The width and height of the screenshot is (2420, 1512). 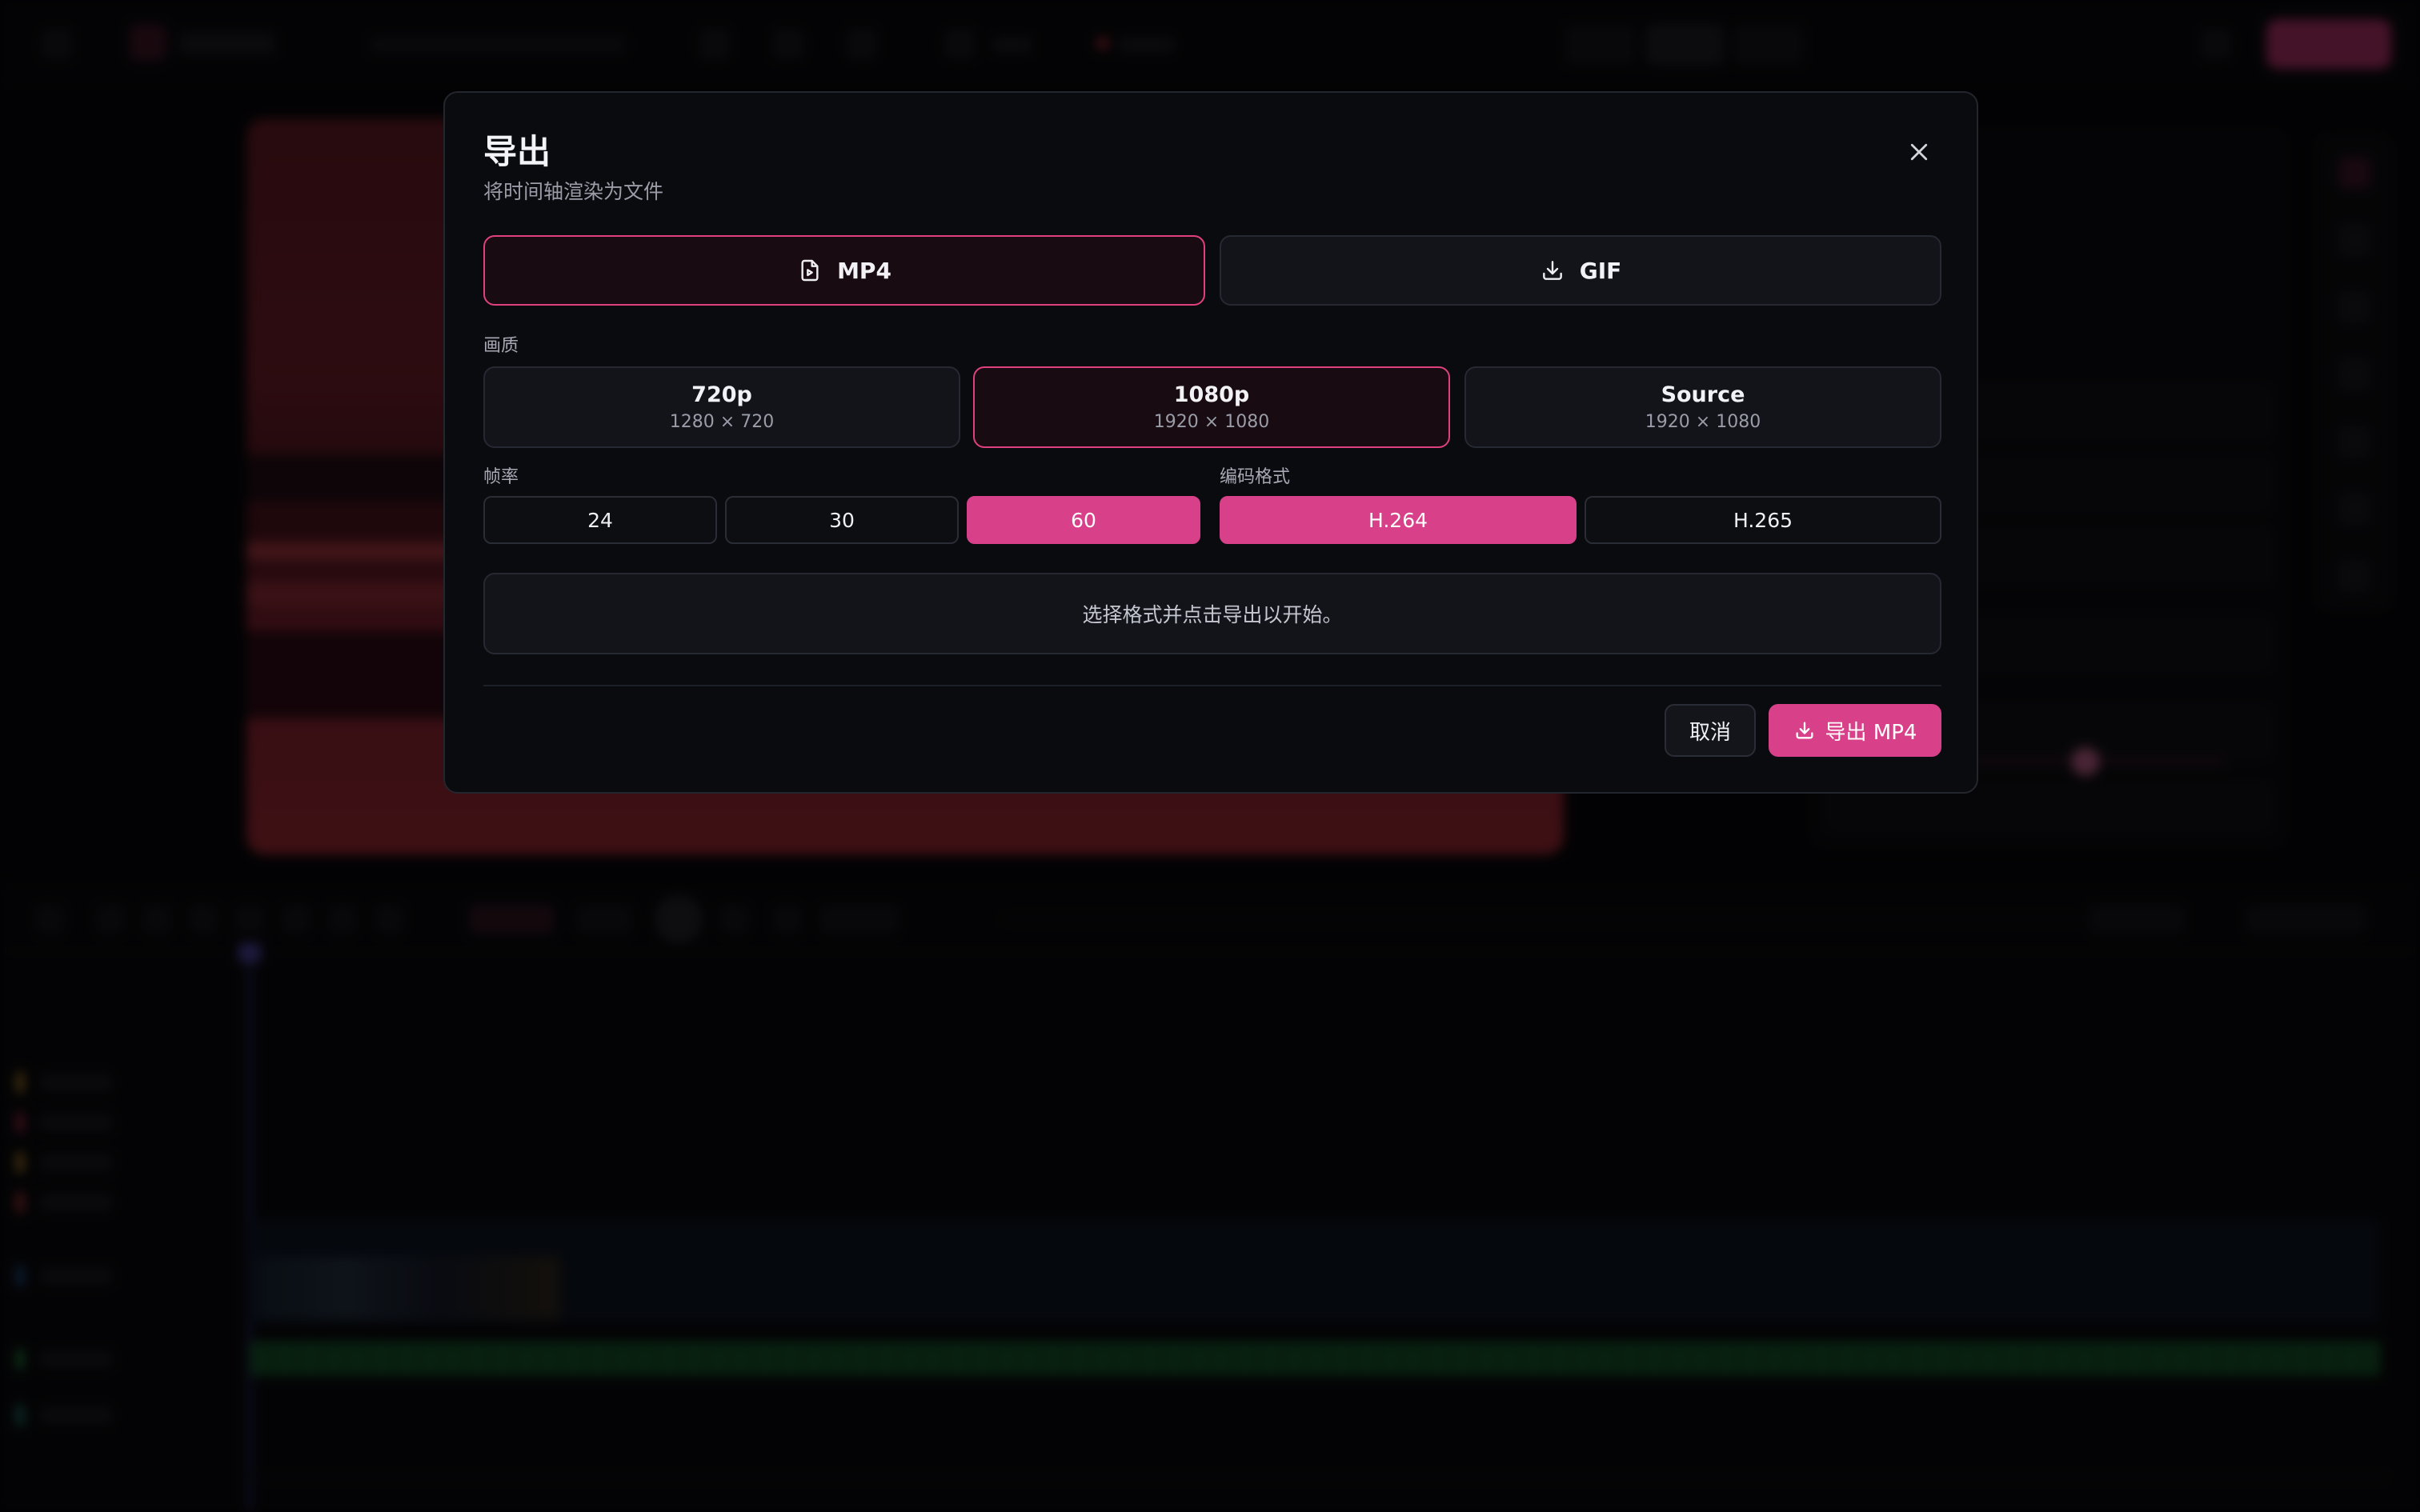 What do you see at coordinates (864, 270) in the screenshot?
I see `format-label: MP4` at bounding box center [864, 270].